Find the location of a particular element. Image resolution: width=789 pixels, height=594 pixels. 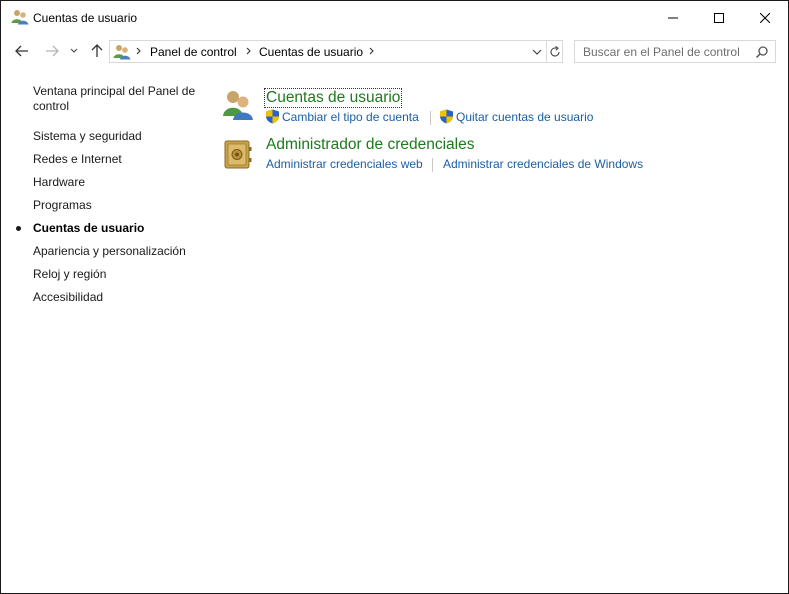

category-title-administrador-credenciales: Administrador de credenciales is located at coordinates (370, 145).